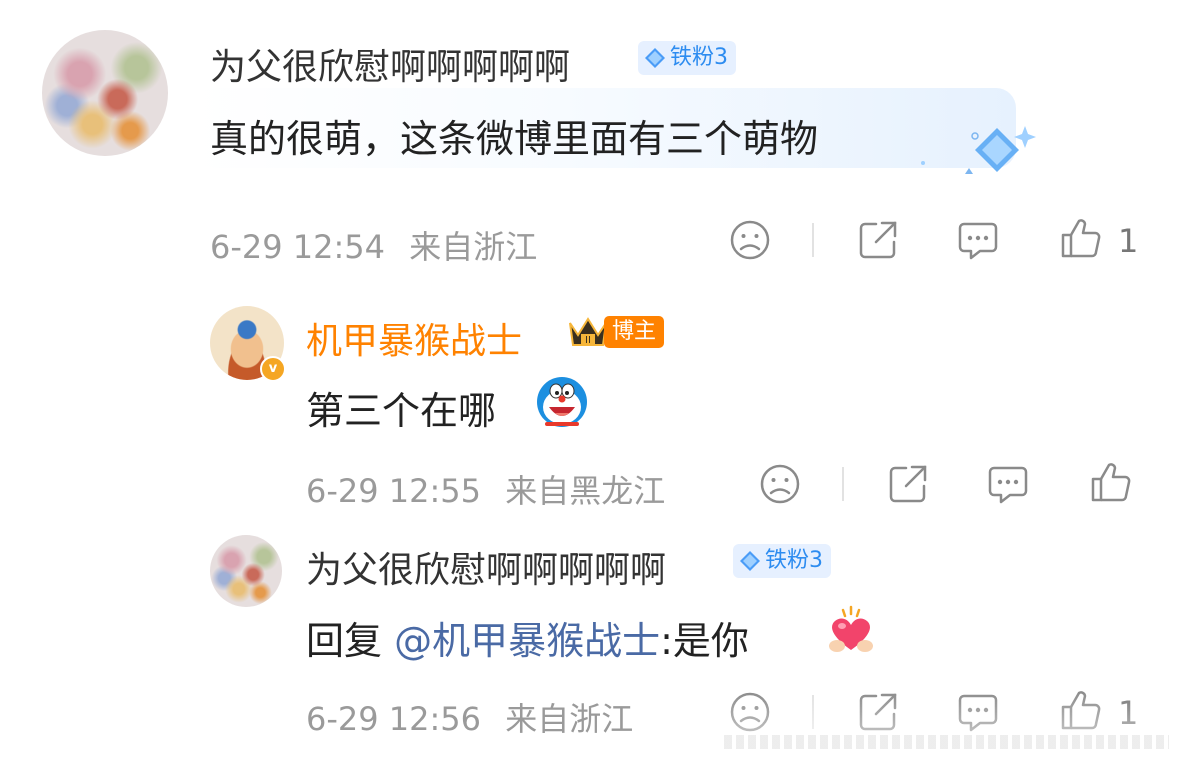 This screenshot has width=1179, height=770. Describe the element at coordinates (634, 332) in the screenshot. I see `blogger-badge-label: 博主` at that location.